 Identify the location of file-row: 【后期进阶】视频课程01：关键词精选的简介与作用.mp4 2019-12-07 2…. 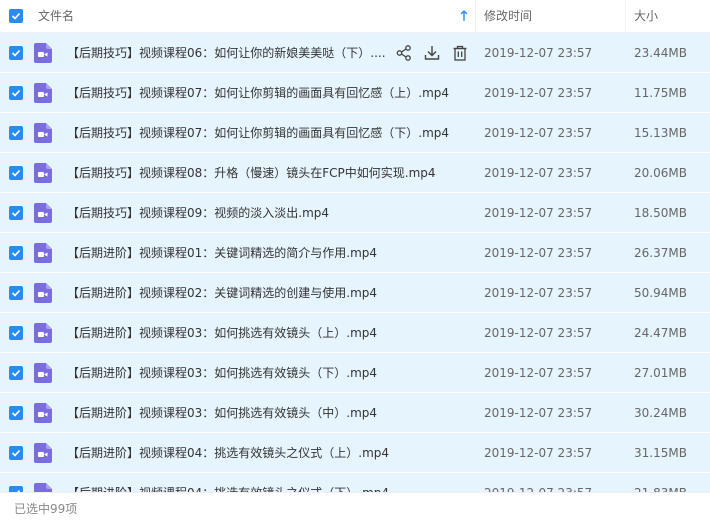
(355, 253).